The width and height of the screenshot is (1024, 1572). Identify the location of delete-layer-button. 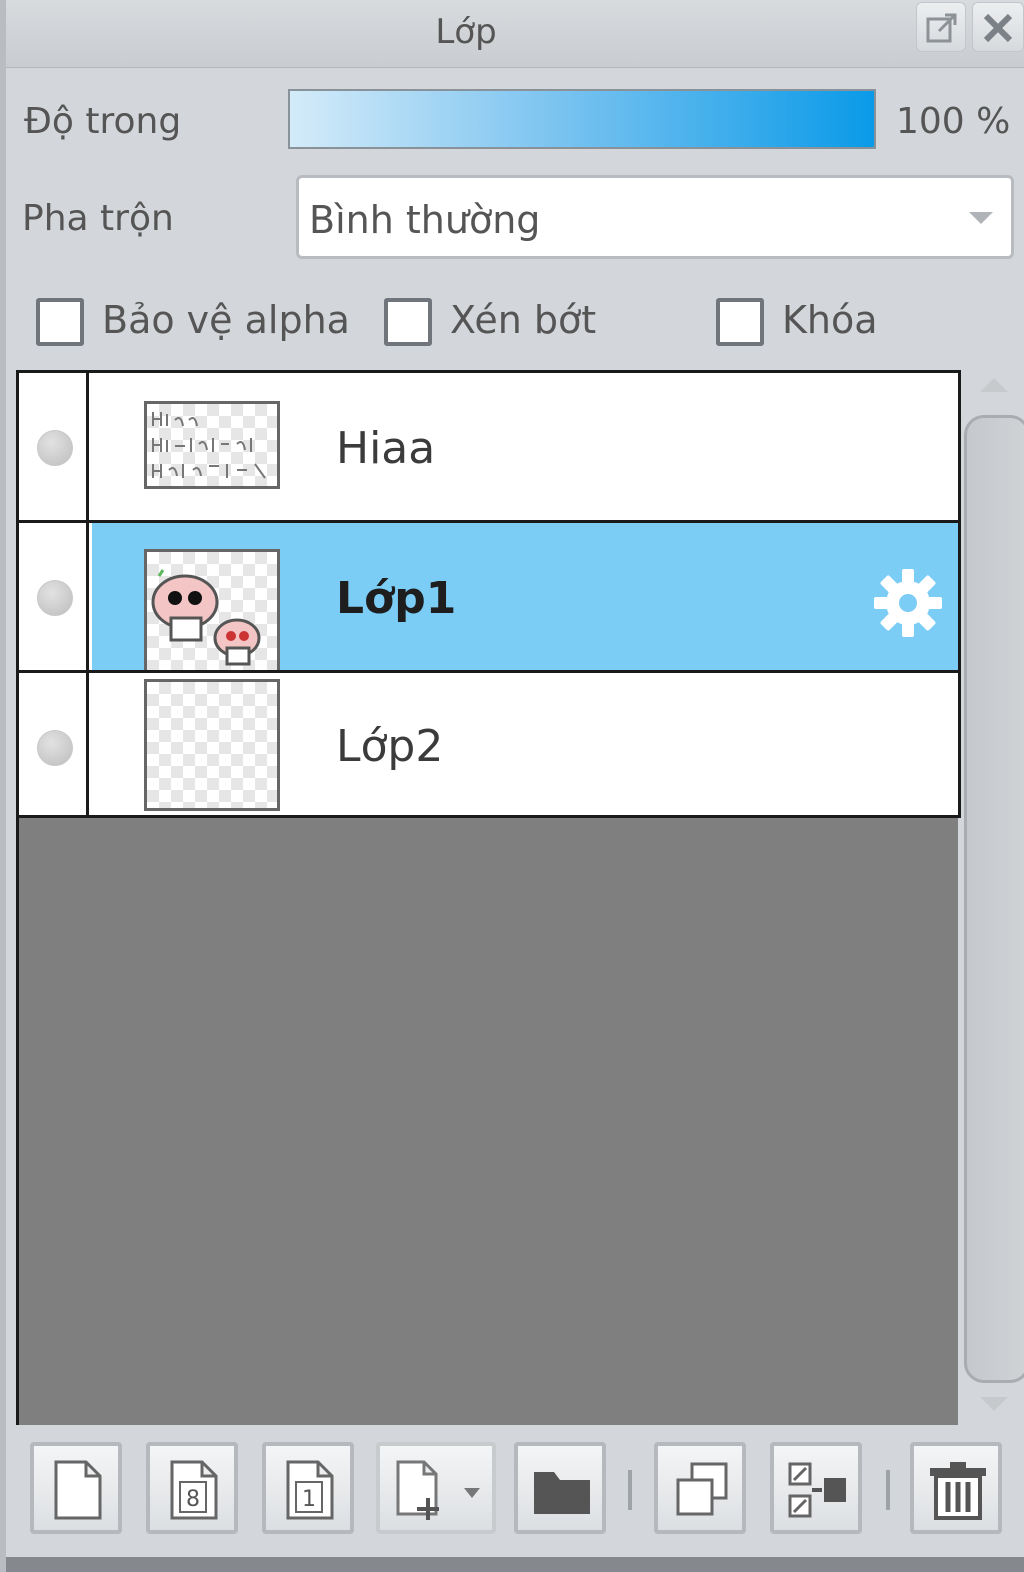
(956, 1488).